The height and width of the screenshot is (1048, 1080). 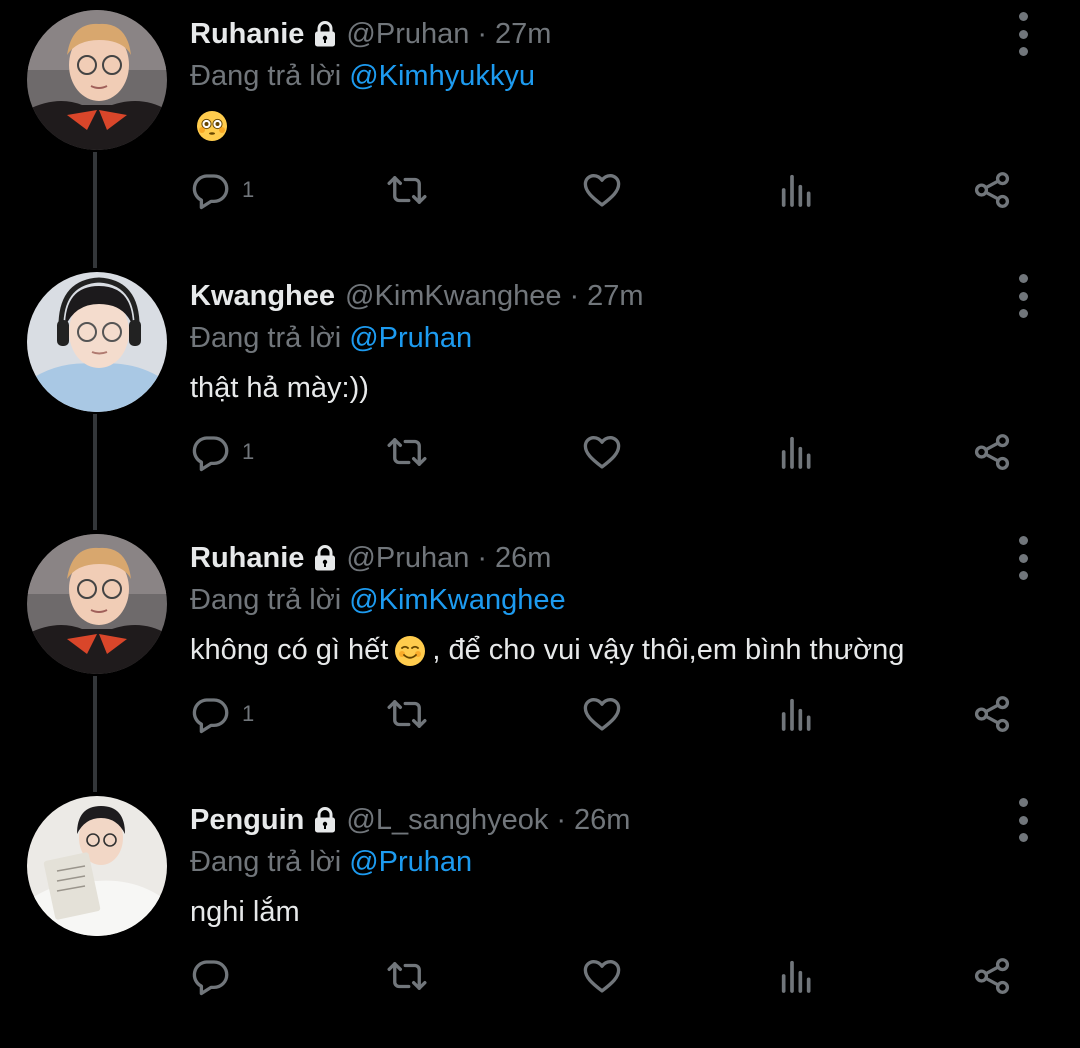 What do you see at coordinates (457, 600) in the screenshot?
I see `mention-link: @KimKwanghee` at bounding box center [457, 600].